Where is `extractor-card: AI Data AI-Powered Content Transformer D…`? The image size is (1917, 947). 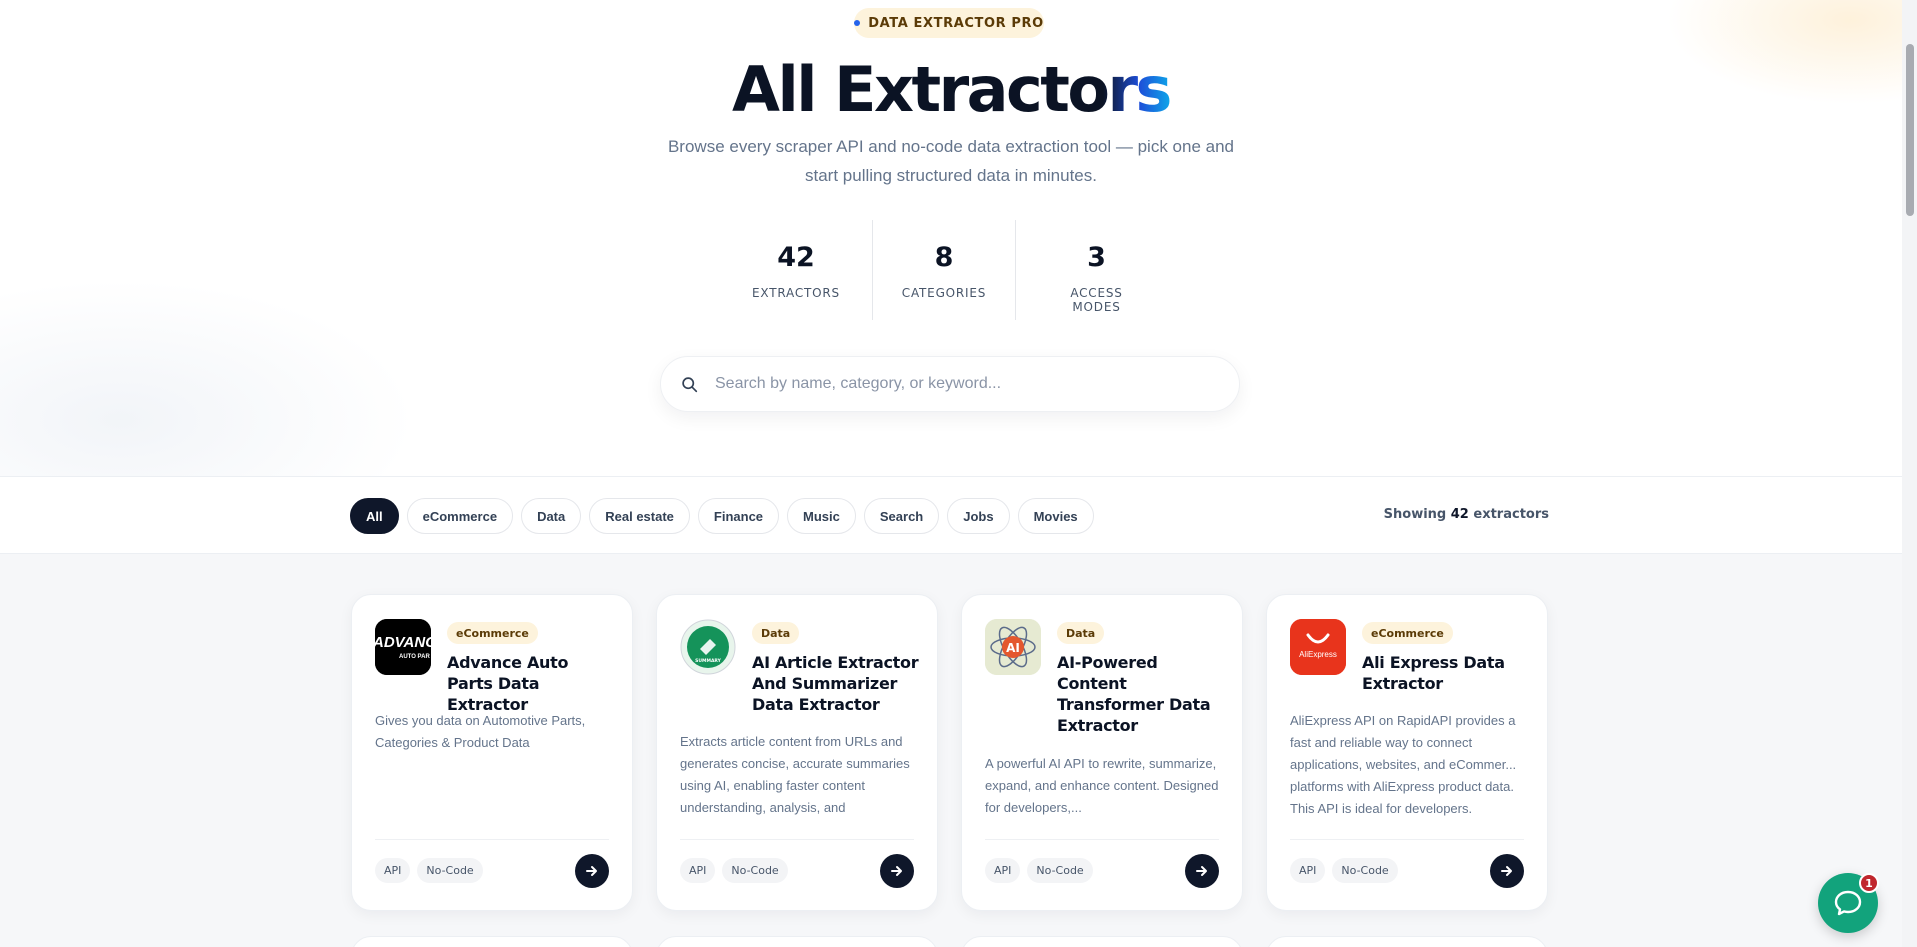
extractor-card: AI Data AI-Powered Content Transformer D… is located at coordinates (1102, 752).